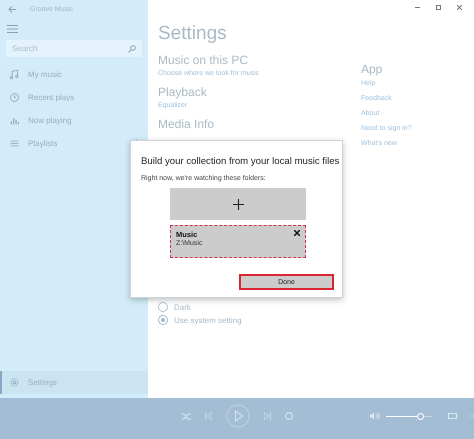 The height and width of the screenshot is (439, 474). What do you see at coordinates (12, 29) in the screenshot?
I see `menu-icon` at bounding box center [12, 29].